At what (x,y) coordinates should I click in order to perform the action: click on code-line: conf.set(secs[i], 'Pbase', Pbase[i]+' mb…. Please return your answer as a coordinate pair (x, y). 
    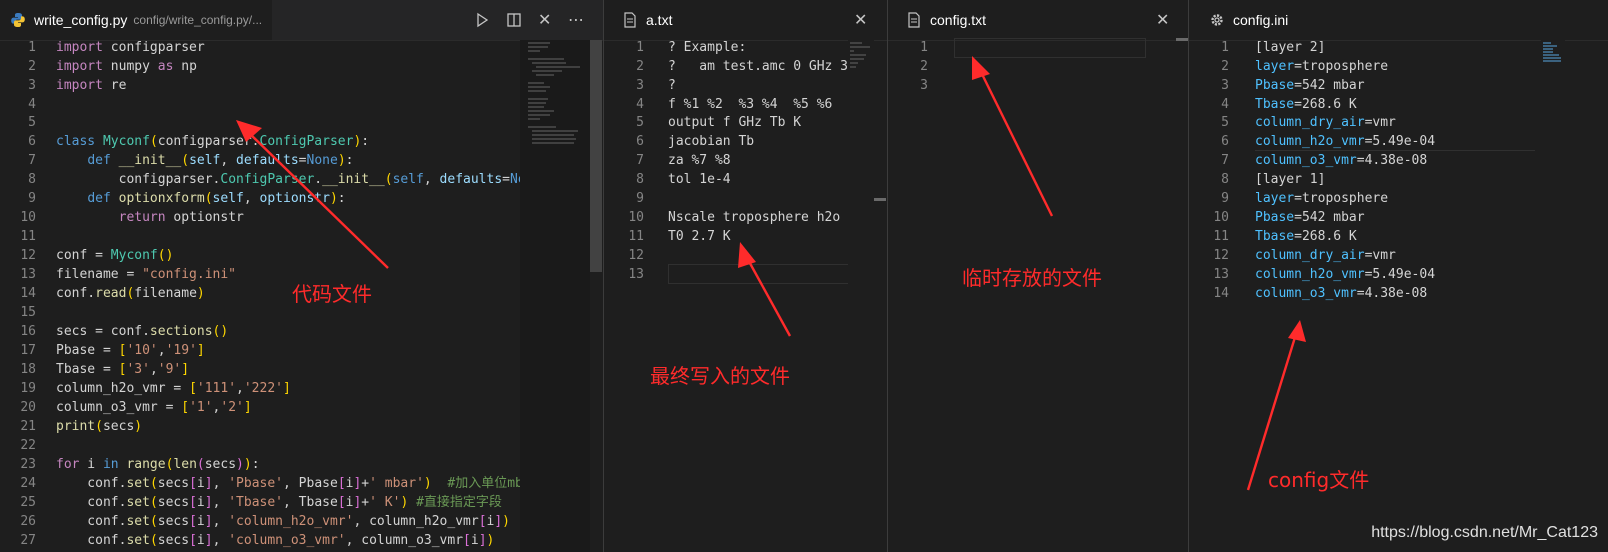
    Looking at the image, I should click on (297, 483).